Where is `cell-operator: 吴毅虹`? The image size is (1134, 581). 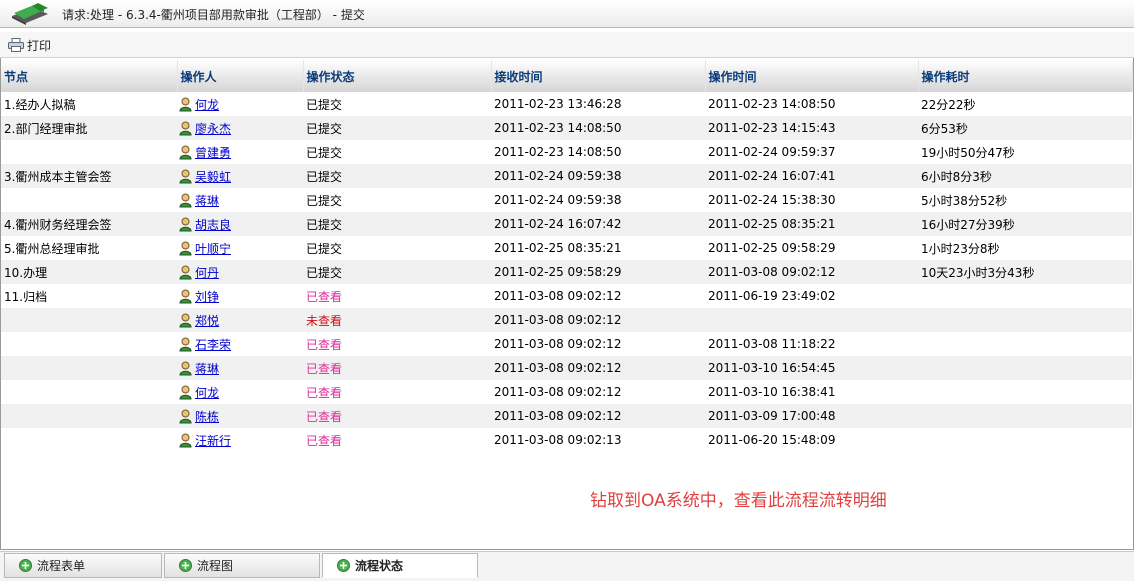 cell-operator: 吴毅虹 is located at coordinates (240, 176).